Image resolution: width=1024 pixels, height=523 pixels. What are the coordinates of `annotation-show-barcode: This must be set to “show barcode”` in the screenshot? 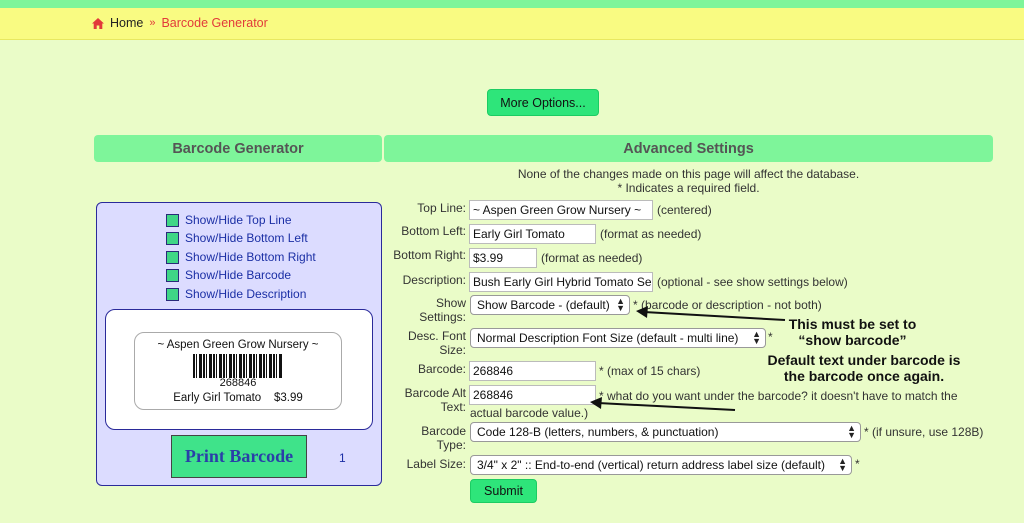 It's located at (852, 332).